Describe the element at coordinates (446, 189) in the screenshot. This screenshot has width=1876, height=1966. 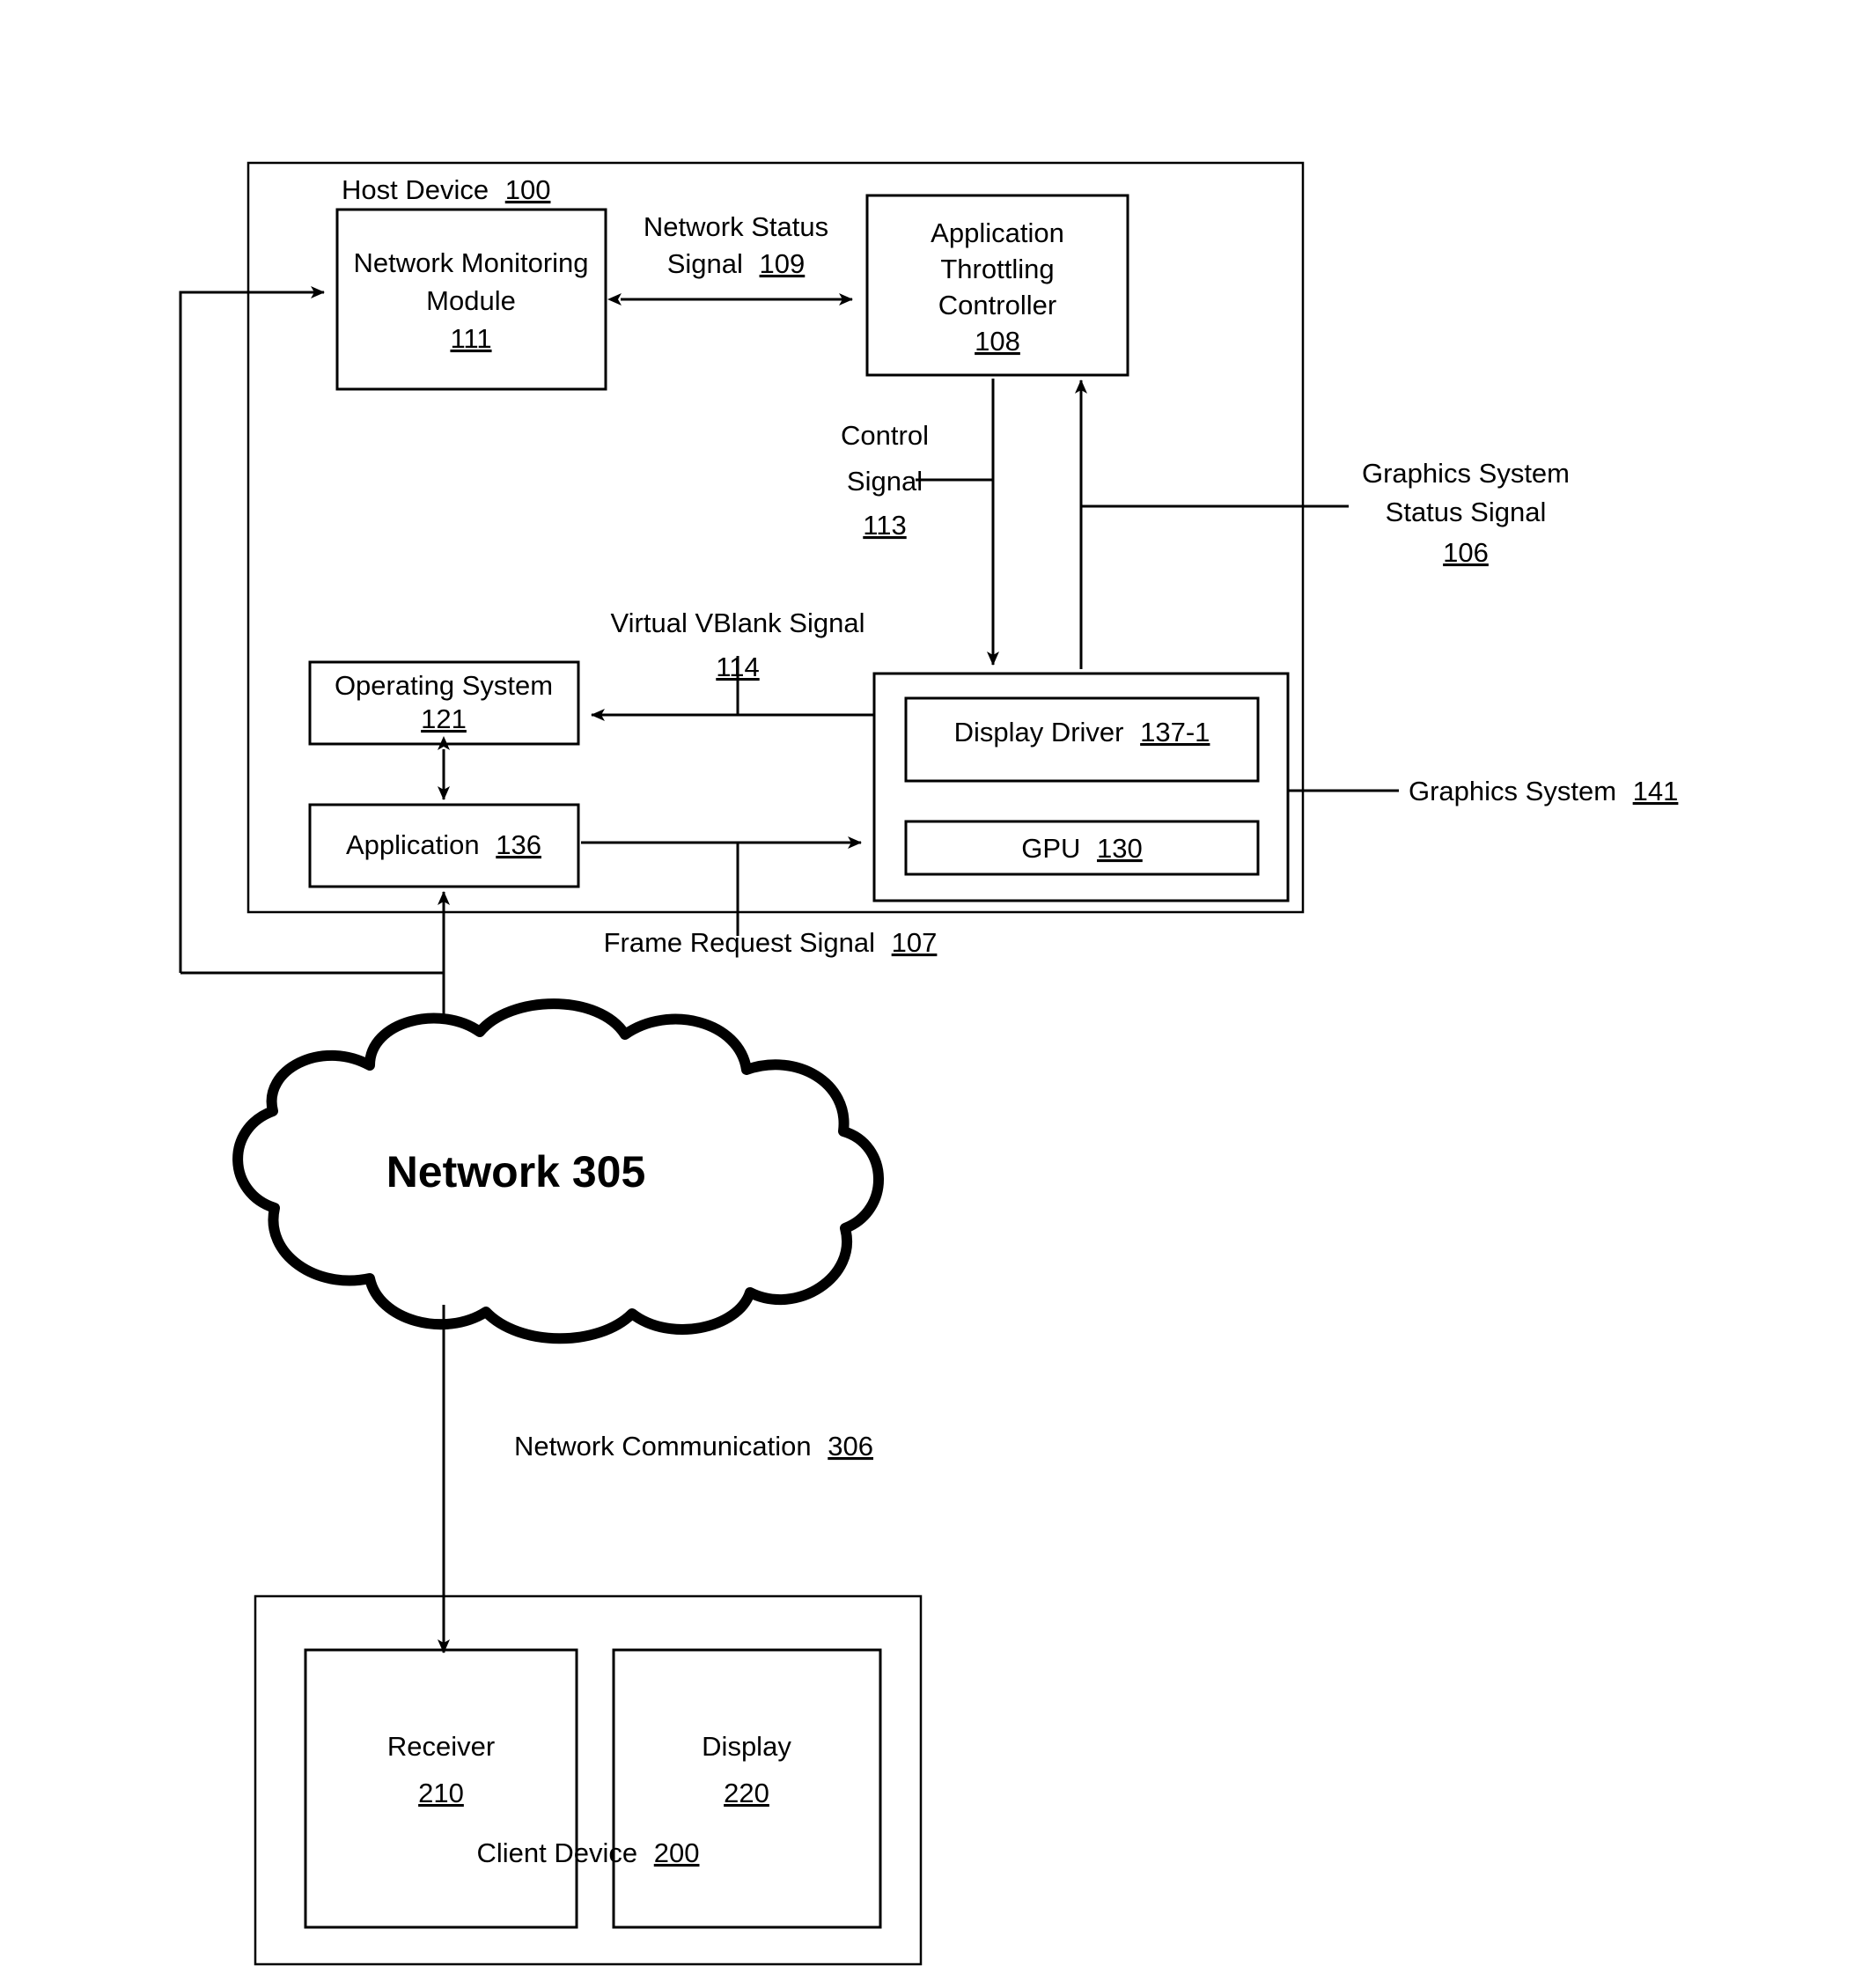
I see `host-device-label: Host Device 100` at that location.